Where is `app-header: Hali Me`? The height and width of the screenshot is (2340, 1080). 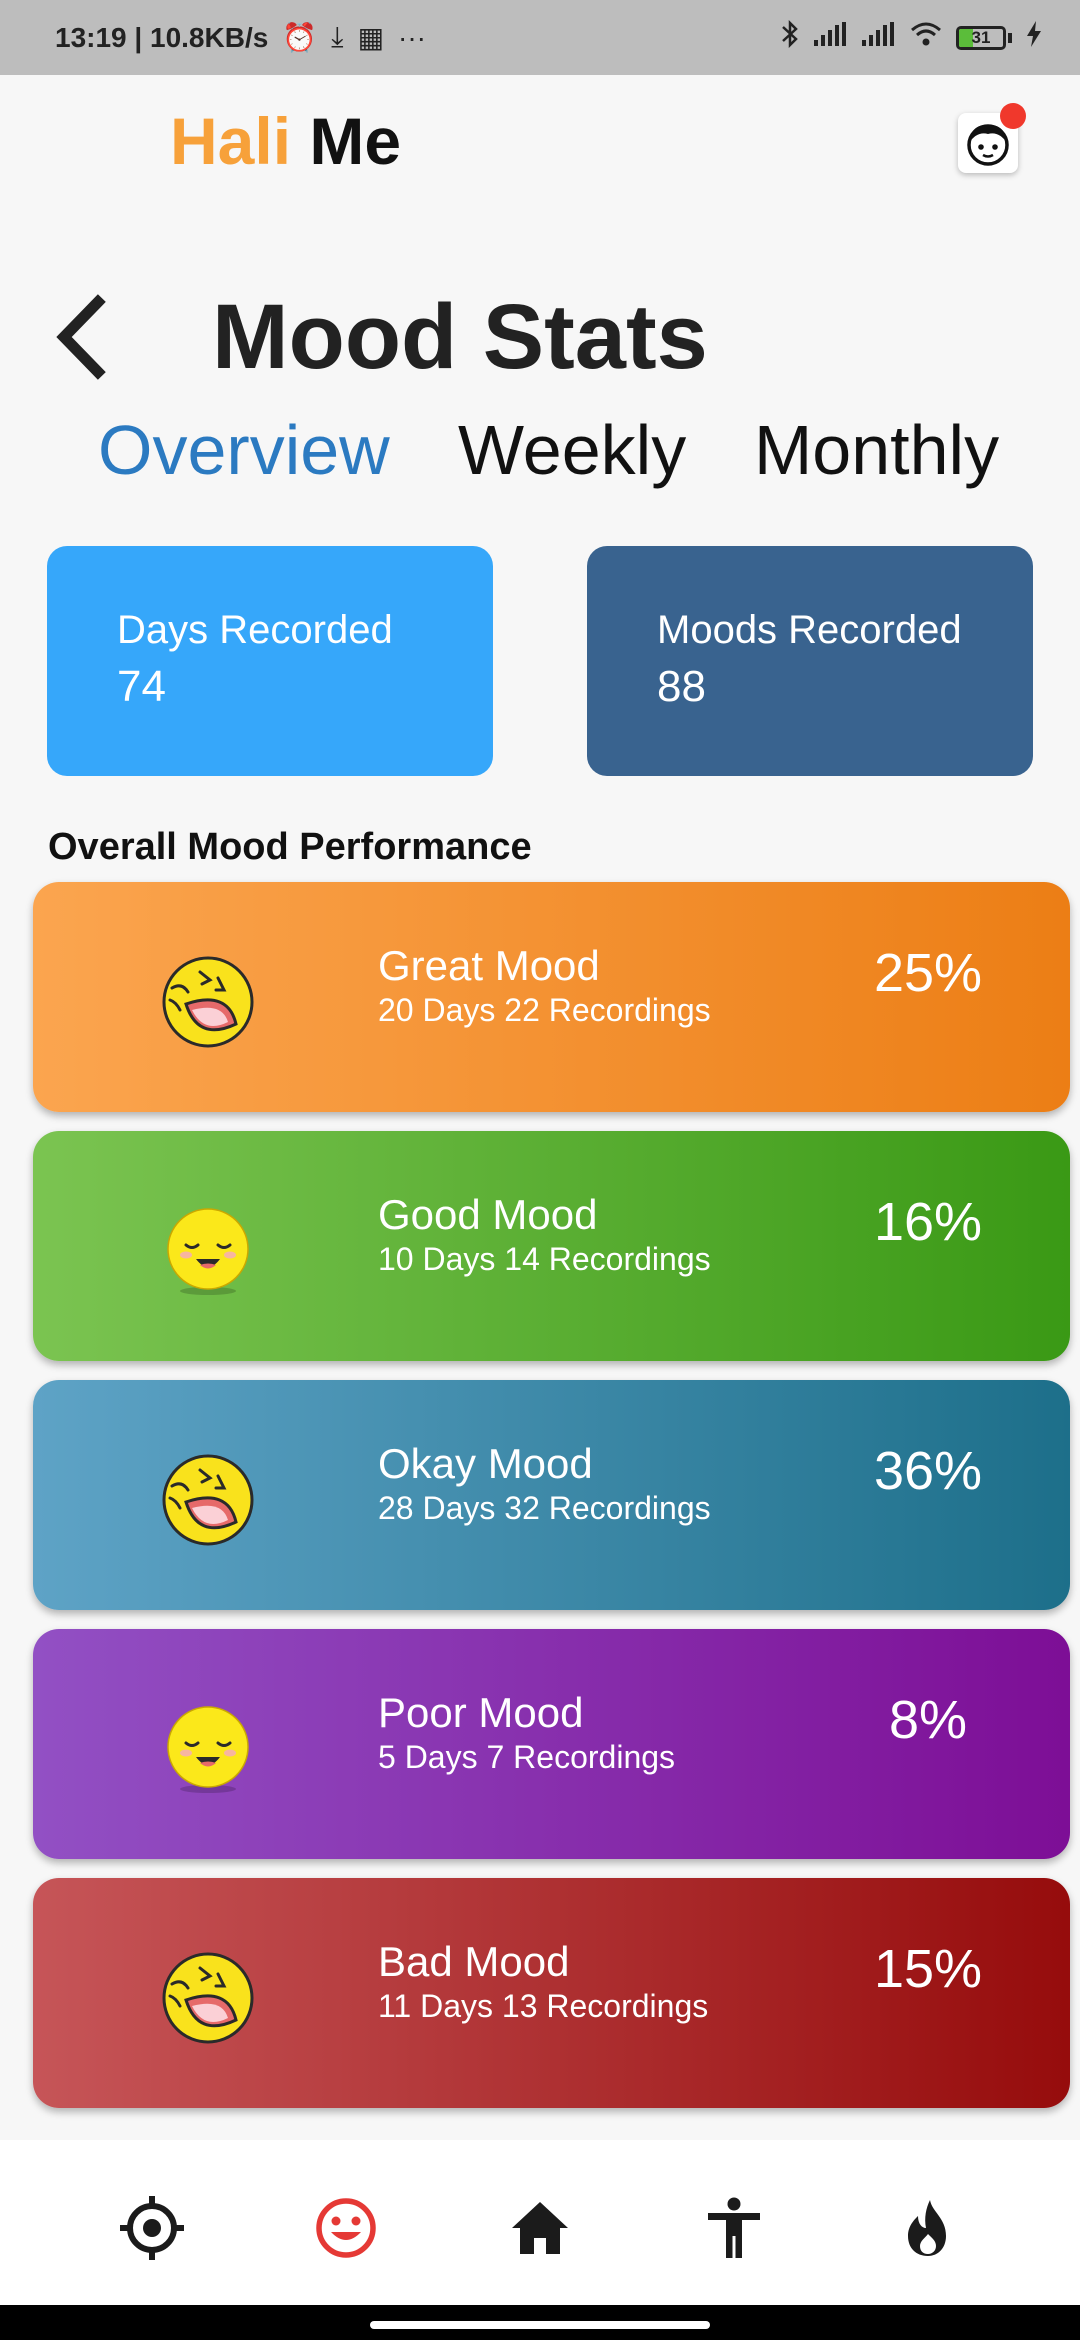 app-header: Hali Me is located at coordinates (540, 145).